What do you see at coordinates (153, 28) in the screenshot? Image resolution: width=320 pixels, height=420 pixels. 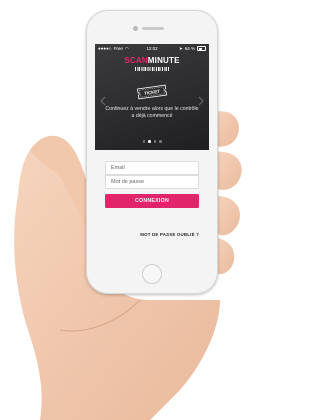 I see `earpiece-speaker` at bounding box center [153, 28].